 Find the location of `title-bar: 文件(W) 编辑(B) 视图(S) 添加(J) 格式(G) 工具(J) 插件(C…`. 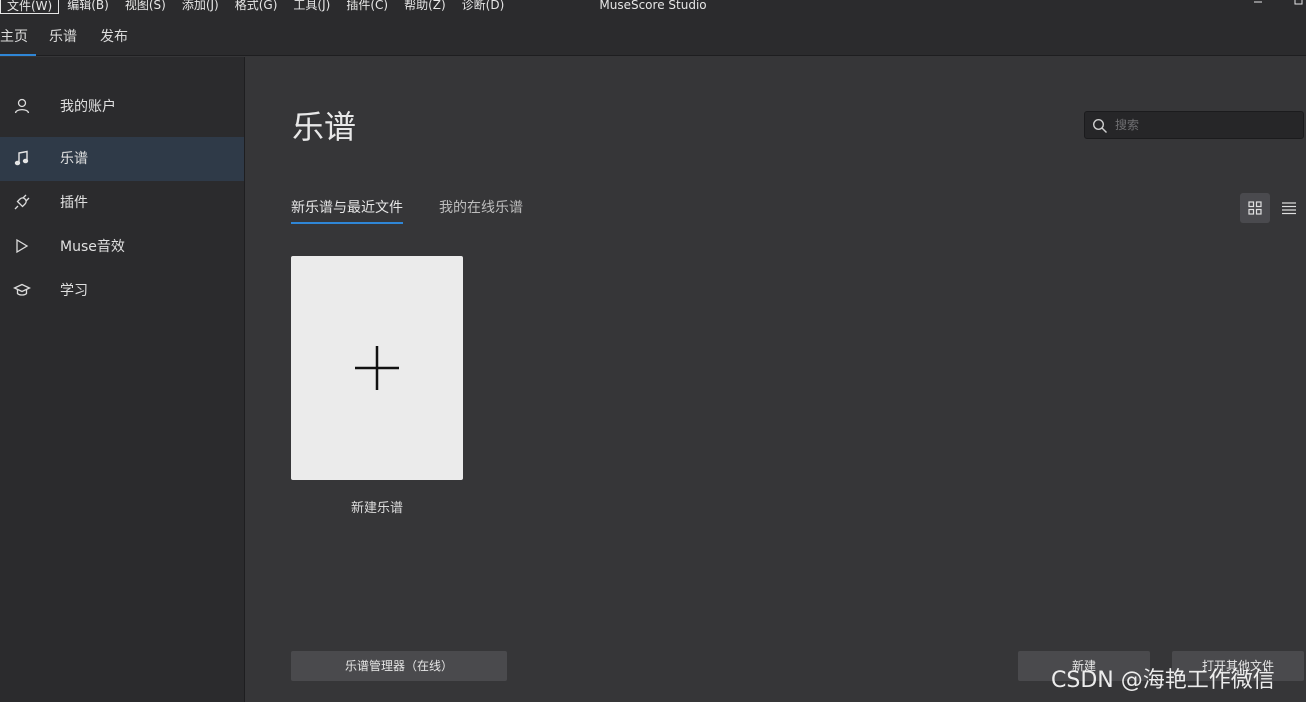

title-bar: 文件(W) 编辑(B) 视图(S) 添加(J) 格式(G) 工具(J) 插件(C… is located at coordinates (653, 9).